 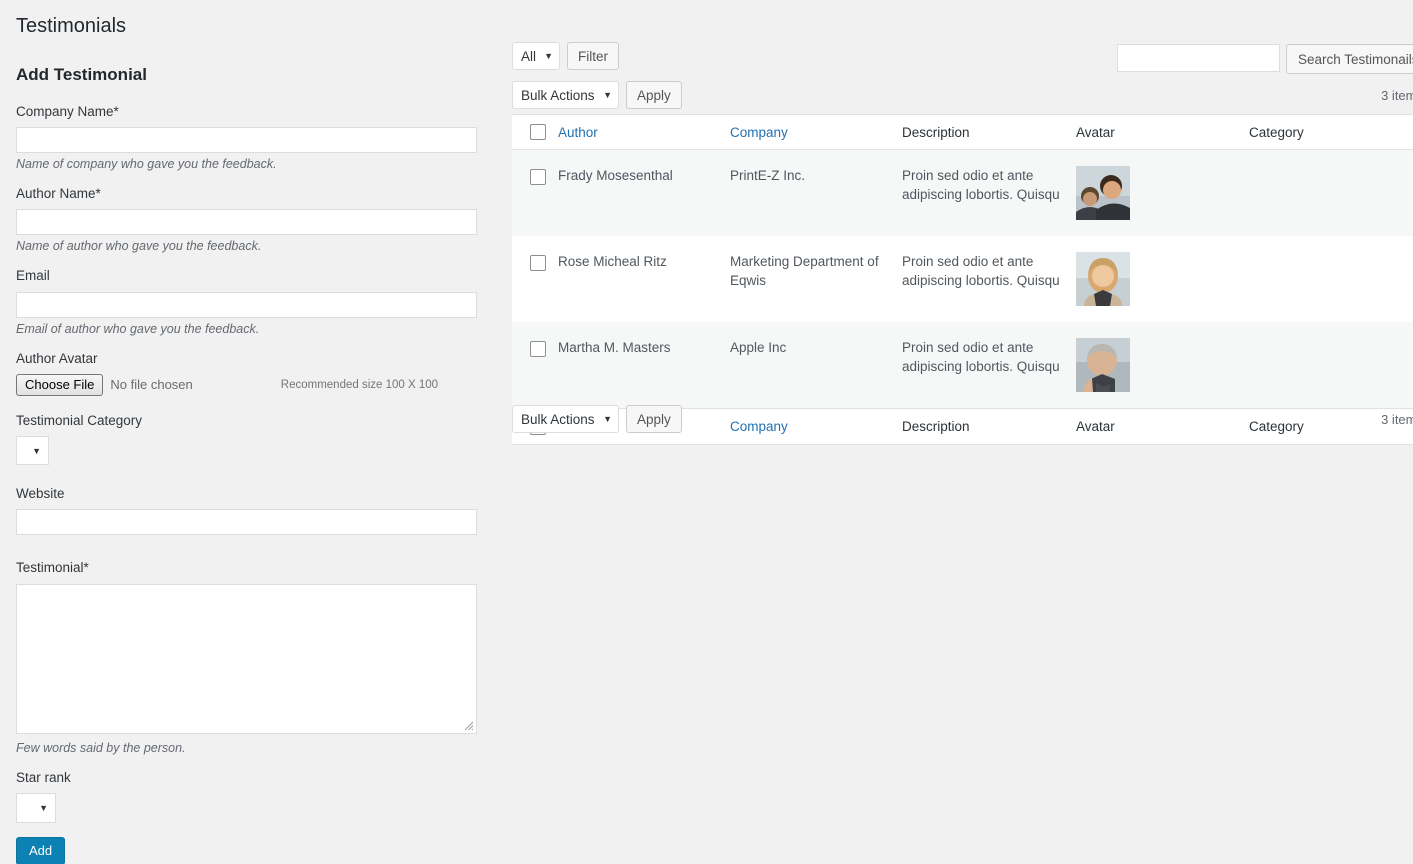 I want to click on row-author: Frady Mosesenthal, so click(x=644, y=193).